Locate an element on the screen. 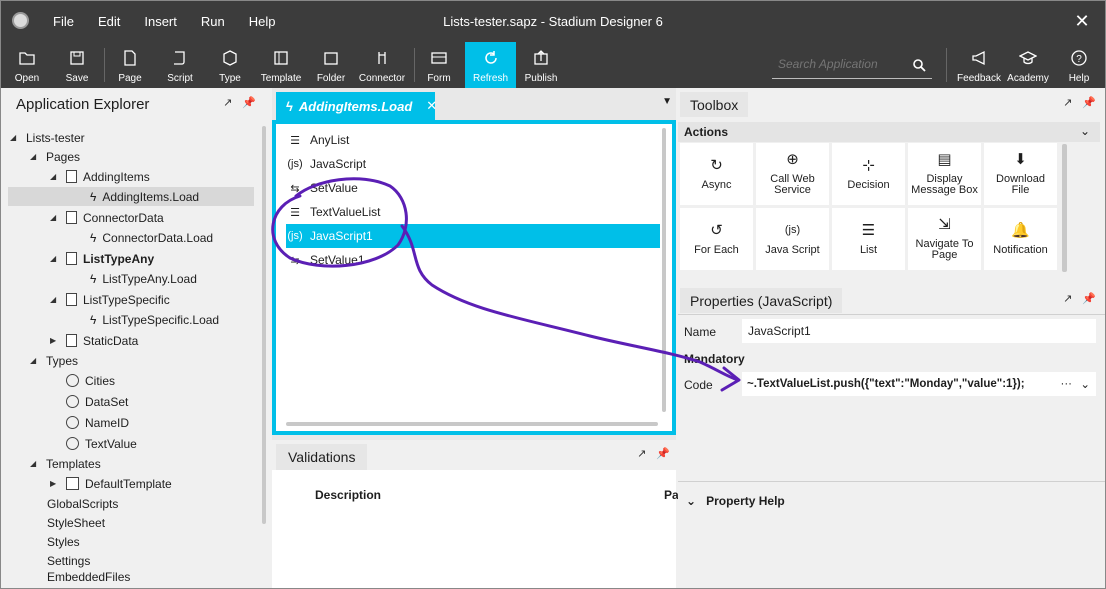 The width and height of the screenshot is (1106, 589). tree-node-staticdata: ▶ StaticData is located at coordinates (94, 340).